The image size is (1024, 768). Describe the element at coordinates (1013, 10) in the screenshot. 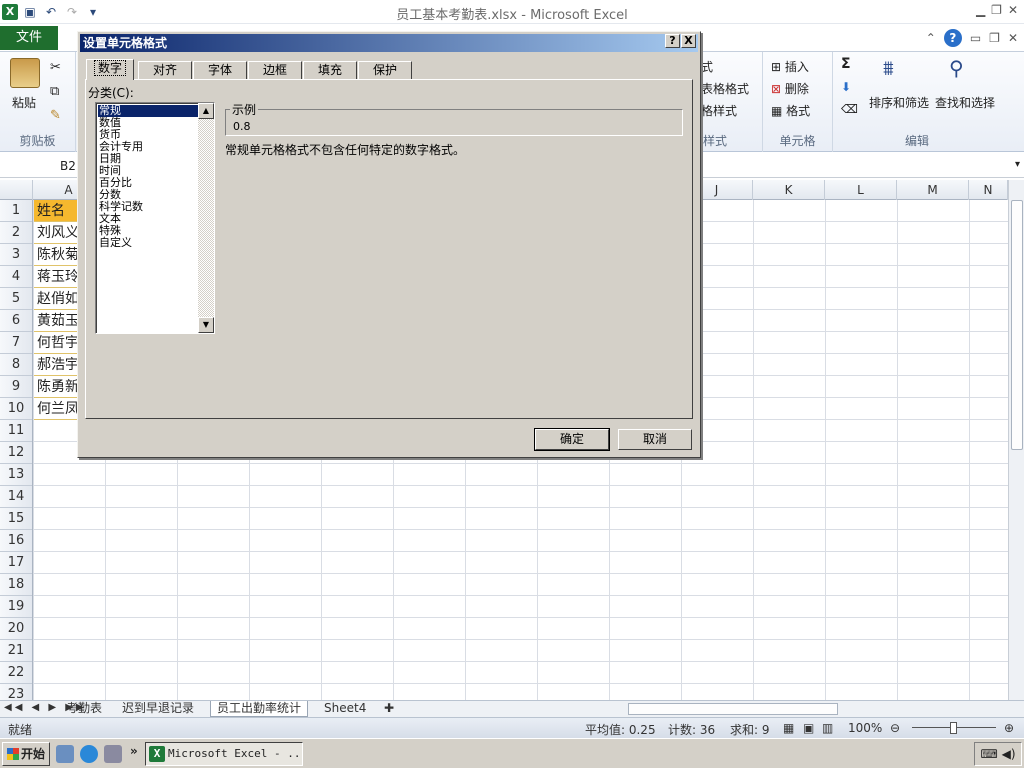

I see `close-window-icon: ✕` at that location.